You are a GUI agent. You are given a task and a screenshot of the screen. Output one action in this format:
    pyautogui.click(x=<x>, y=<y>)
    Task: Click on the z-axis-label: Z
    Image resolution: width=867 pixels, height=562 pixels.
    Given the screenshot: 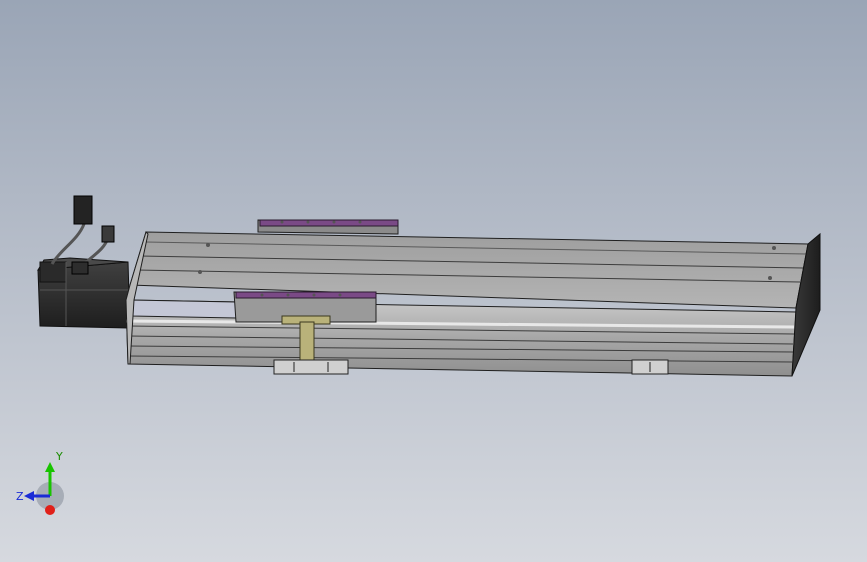 What is the action you would take?
    pyautogui.click(x=20, y=496)
    